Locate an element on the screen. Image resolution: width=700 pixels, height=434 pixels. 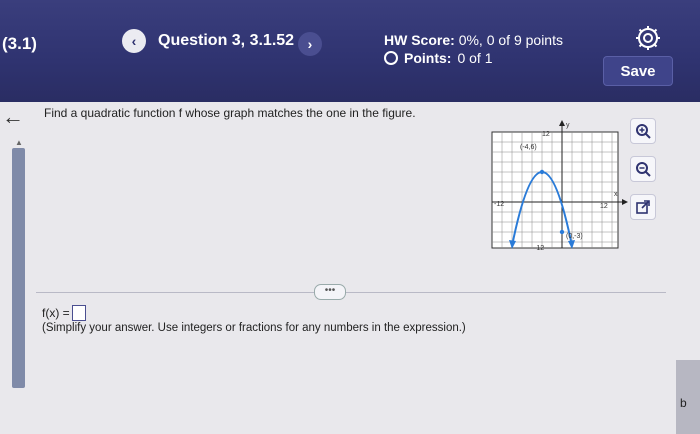
points-status: Points: 0 of 1 is located at coordinates (438, 58).